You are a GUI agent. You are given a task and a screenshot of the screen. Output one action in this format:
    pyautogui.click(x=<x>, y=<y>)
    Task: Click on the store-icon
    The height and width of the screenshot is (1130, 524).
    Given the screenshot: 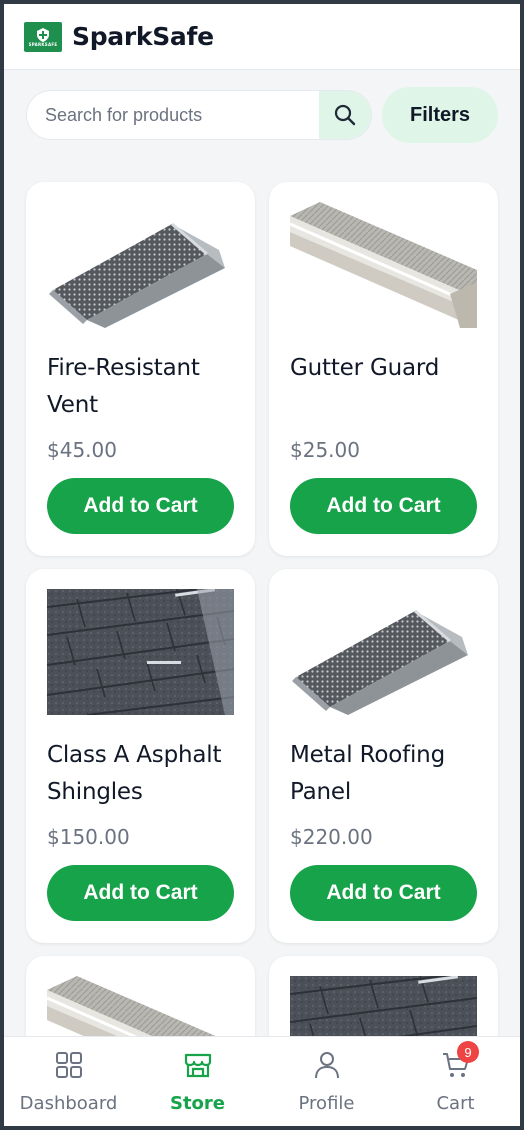 What is the action you would take?
    pyautogui.click(x=197, y=1065)
    